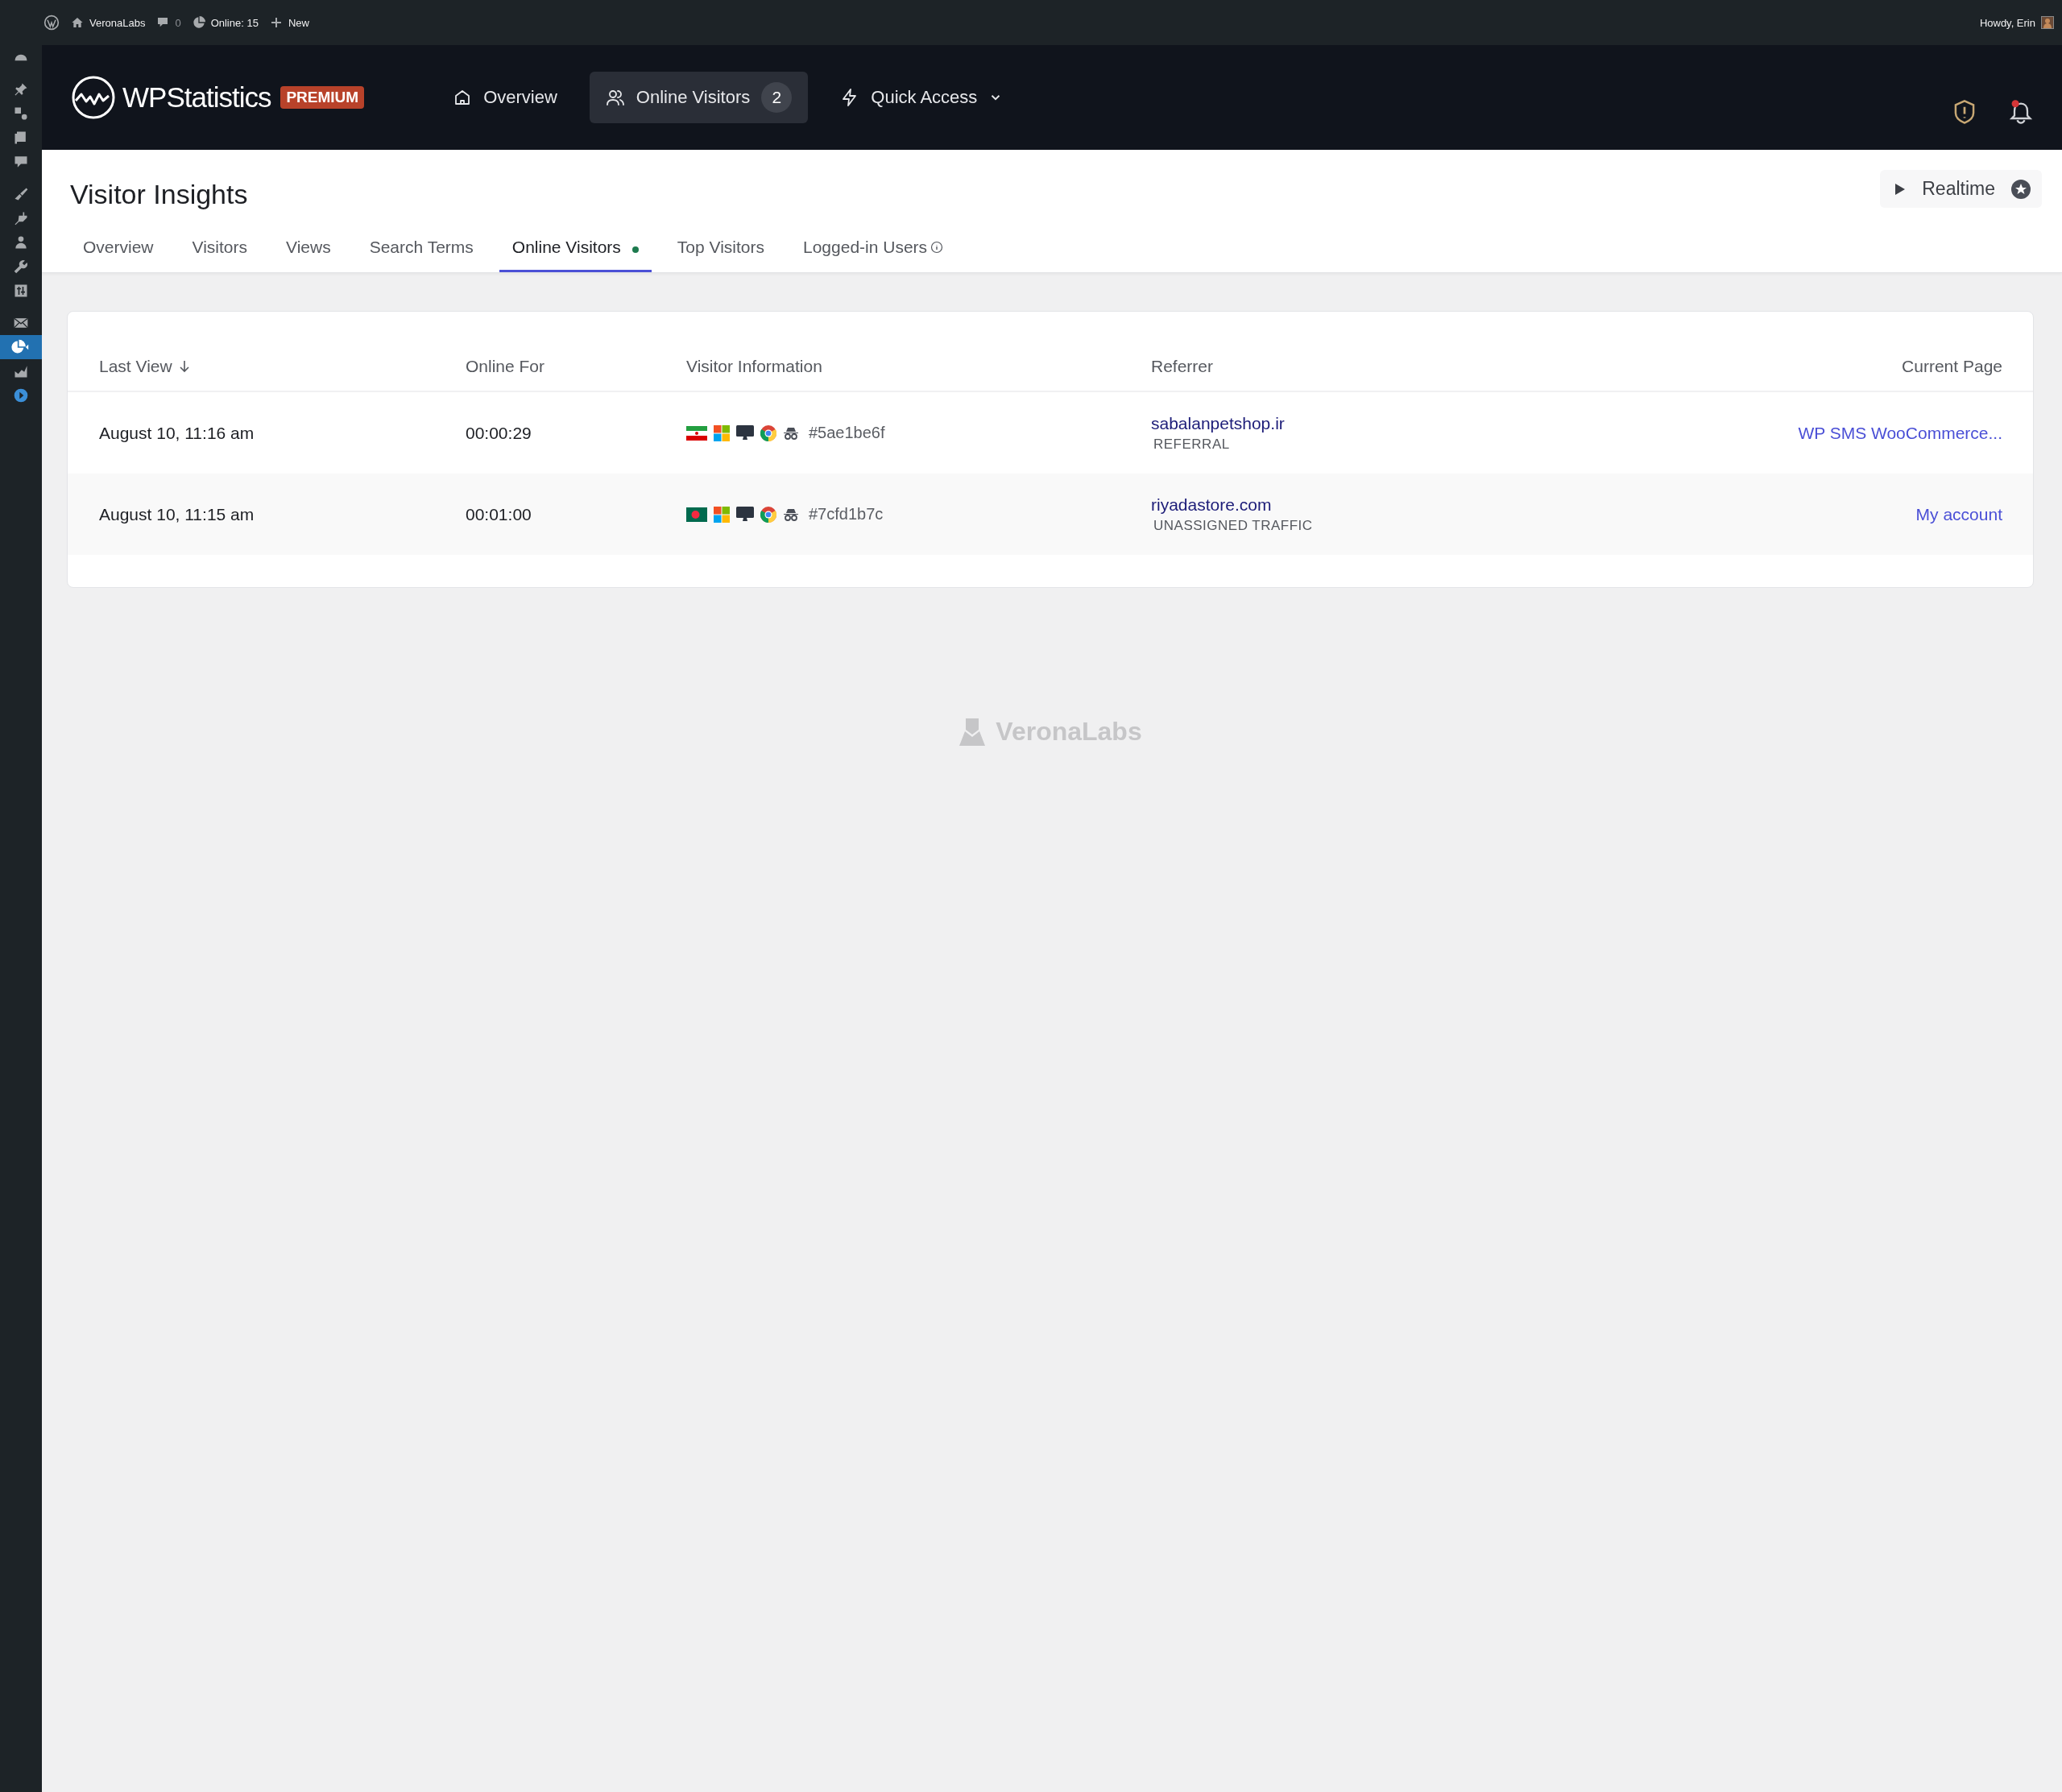 The height and width of the screenshot is (1792, 2062). Describe the element at coordinates (1192, 444) in the screenshot. I see `referrer-type: REFERRAL` at that location.